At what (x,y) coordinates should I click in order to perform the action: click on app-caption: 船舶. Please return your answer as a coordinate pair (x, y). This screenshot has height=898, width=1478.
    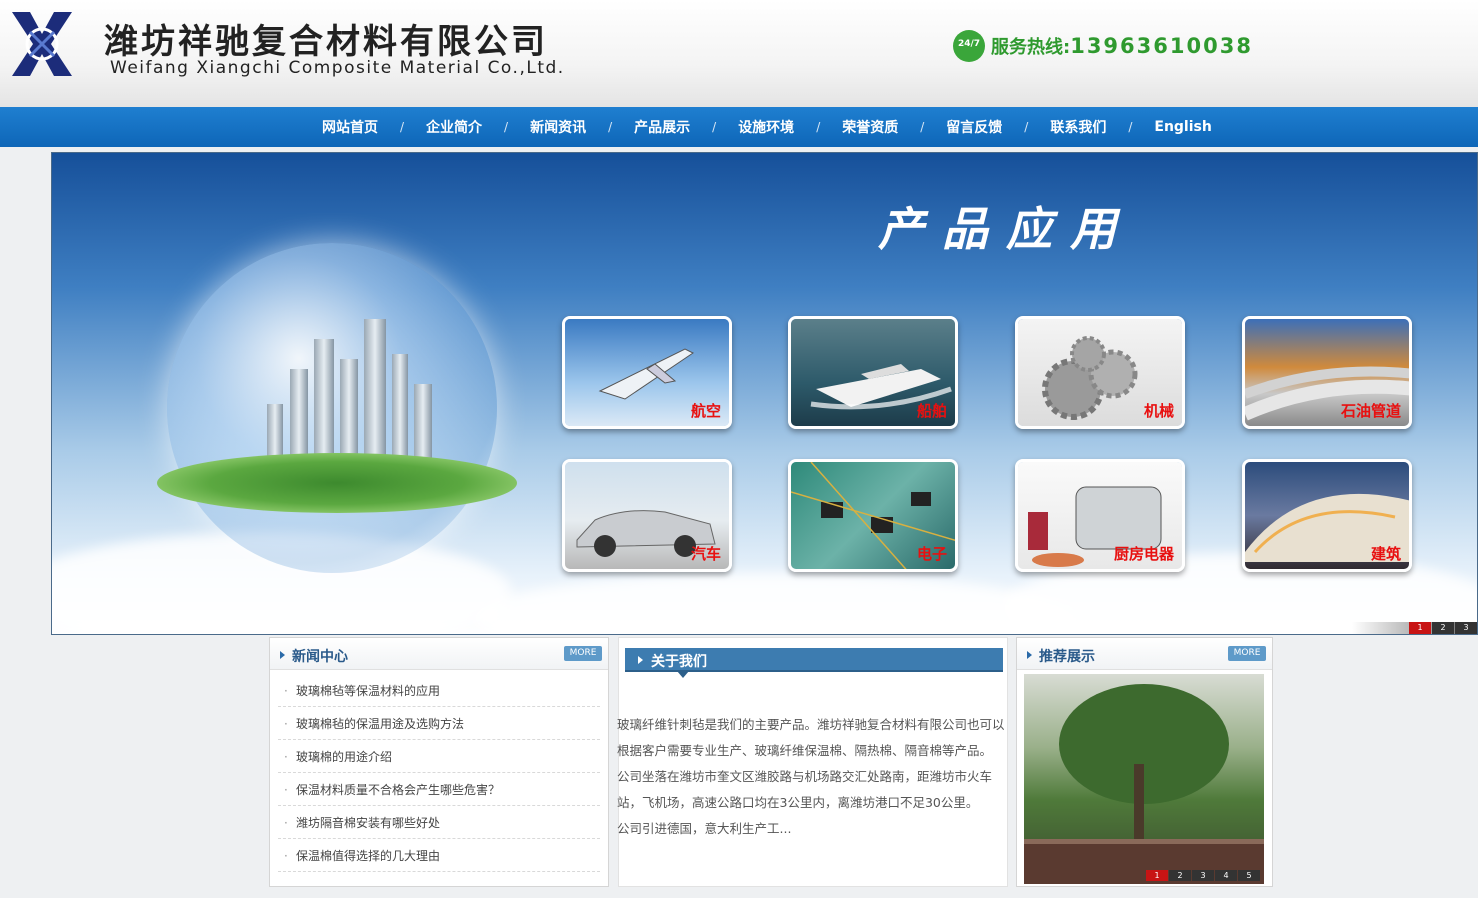
    Looking at the image, I should click on (931, 411).